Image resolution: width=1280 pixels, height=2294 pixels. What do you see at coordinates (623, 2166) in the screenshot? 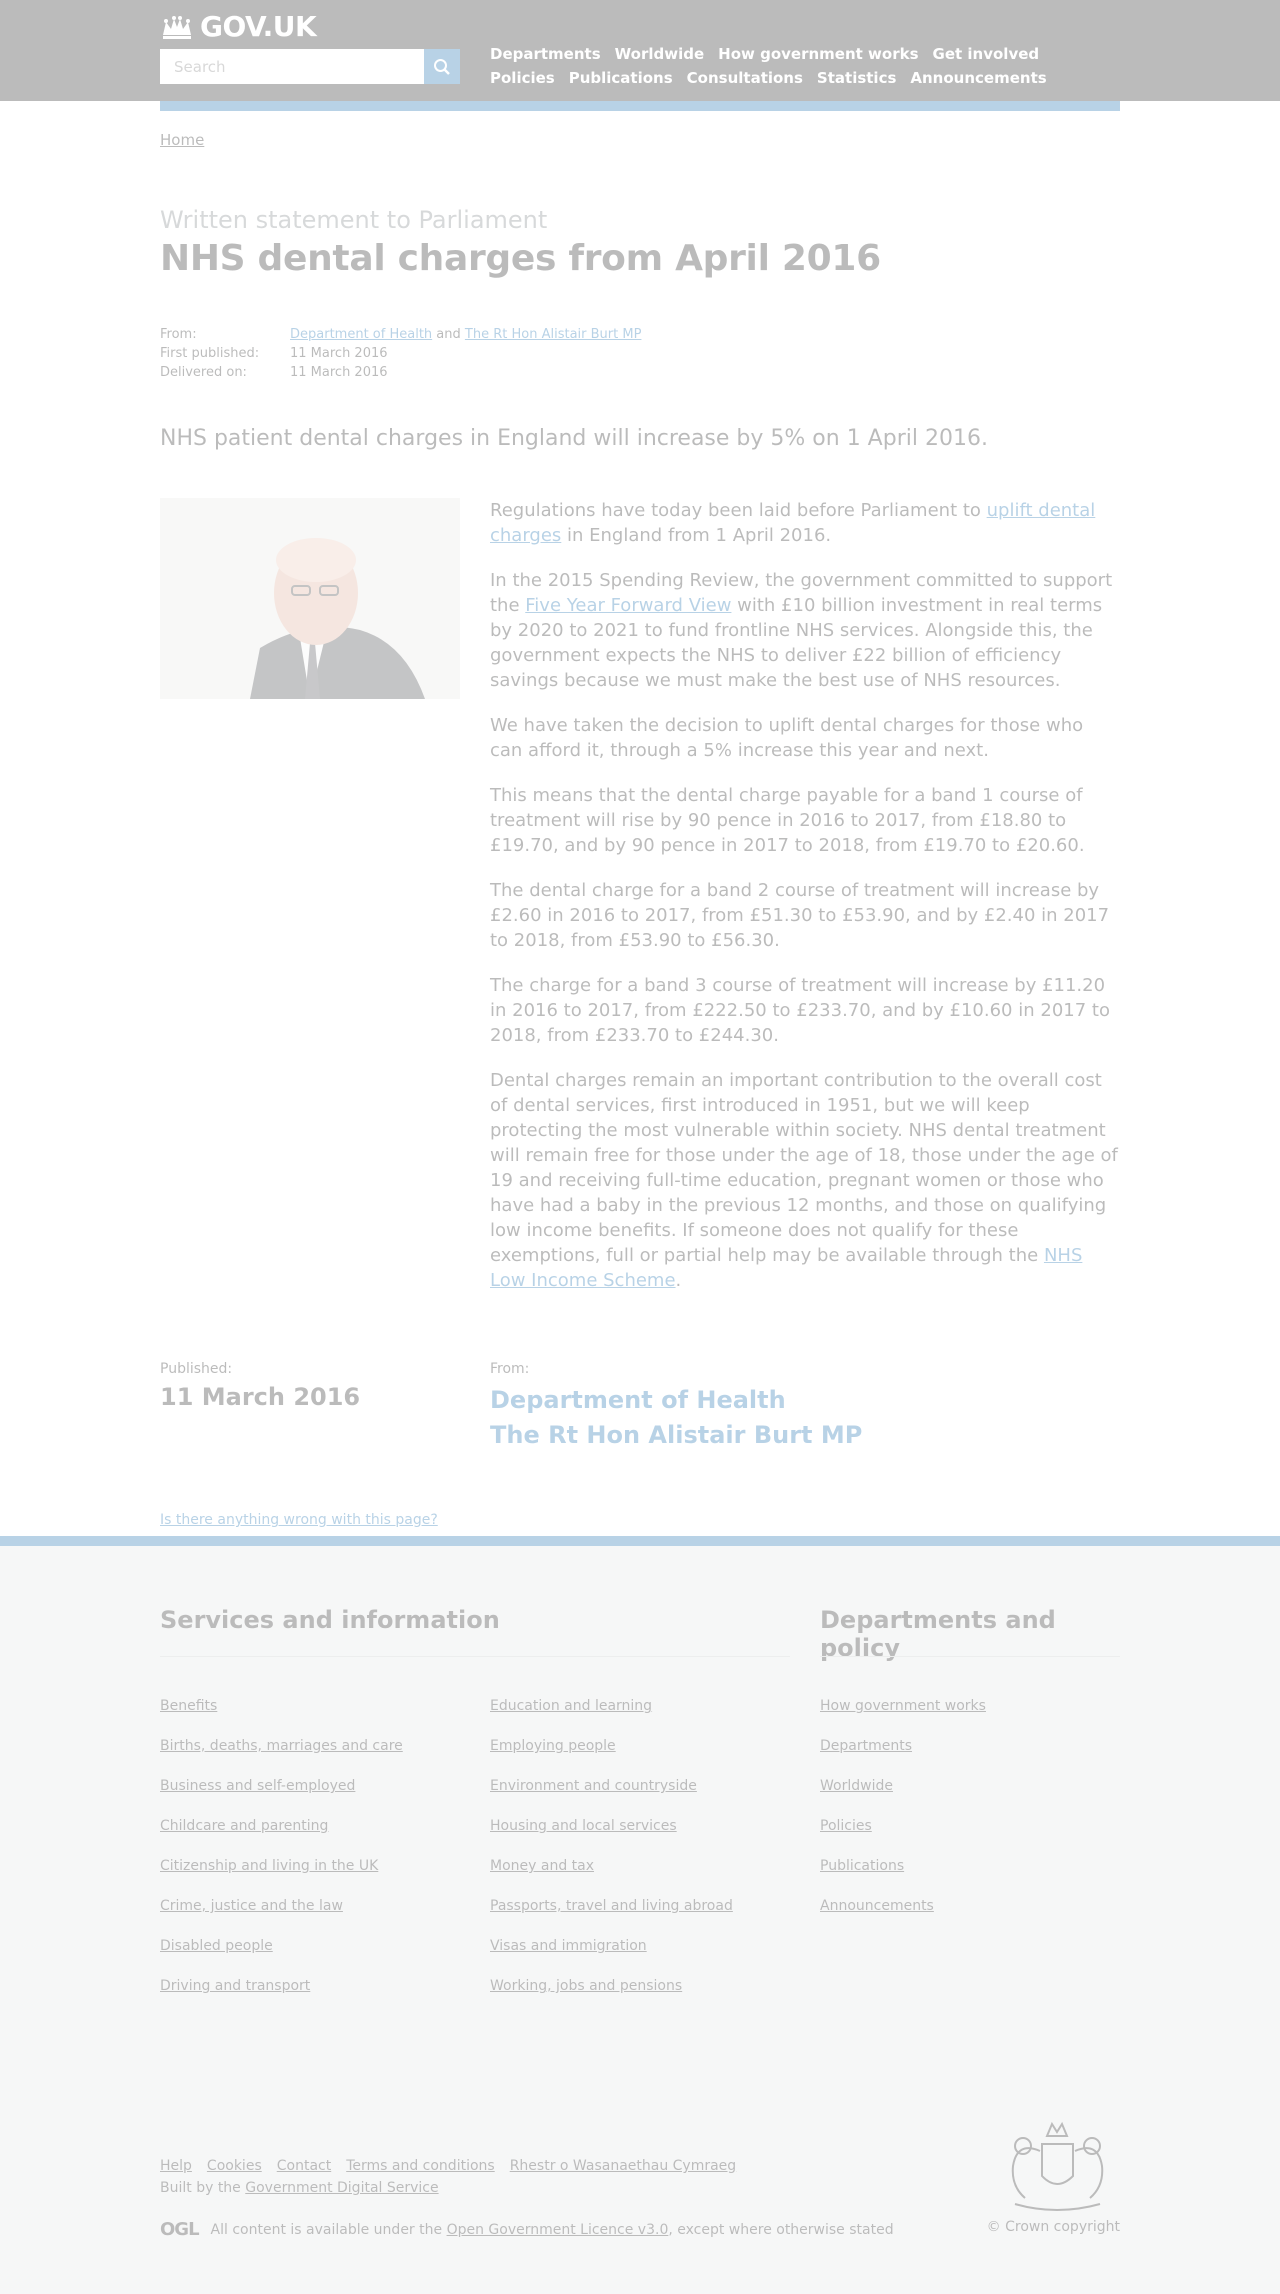
I see `footer-welsh-link: Rhestr o Wasanaethau Cymraeg` at bounding box center [623, 2166].